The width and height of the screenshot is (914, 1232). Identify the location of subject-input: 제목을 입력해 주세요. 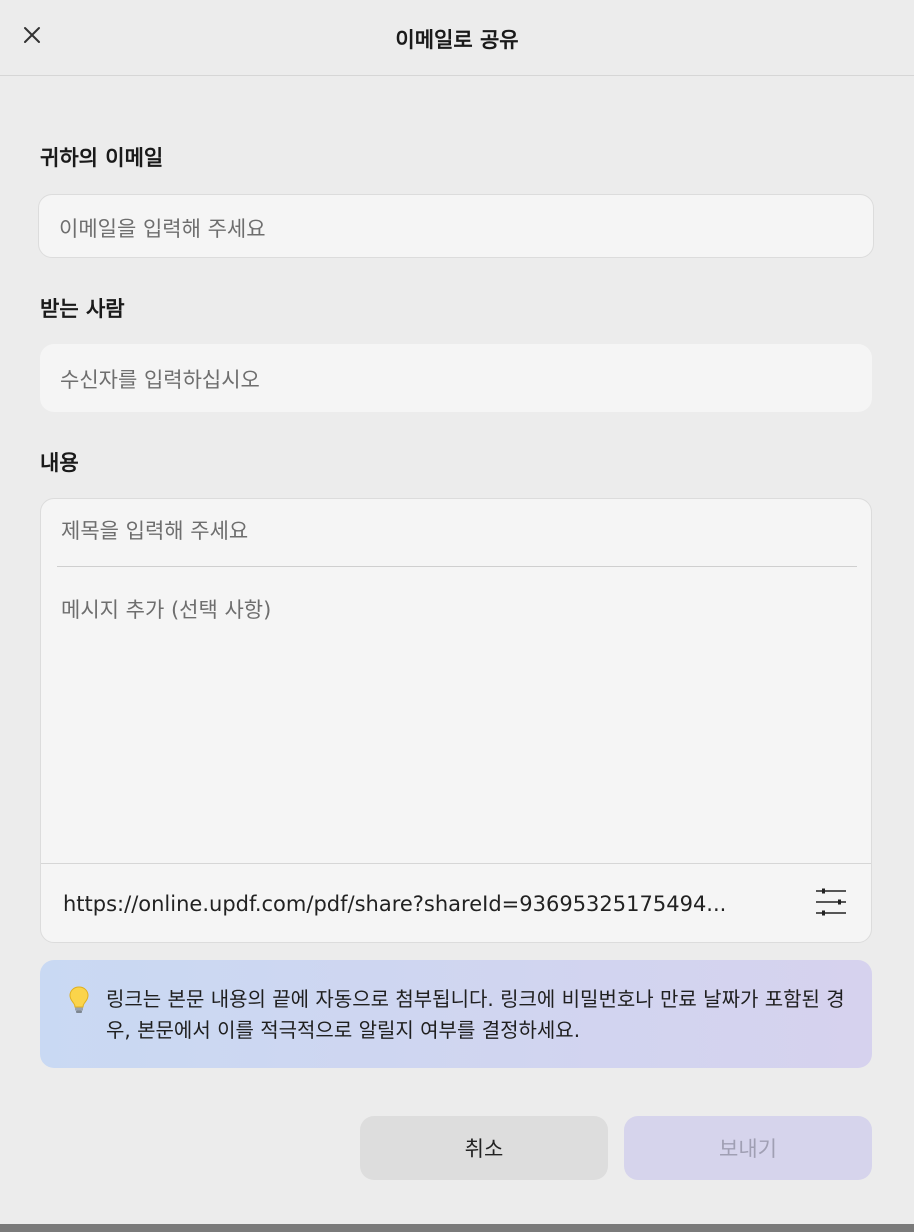
(154, 530).